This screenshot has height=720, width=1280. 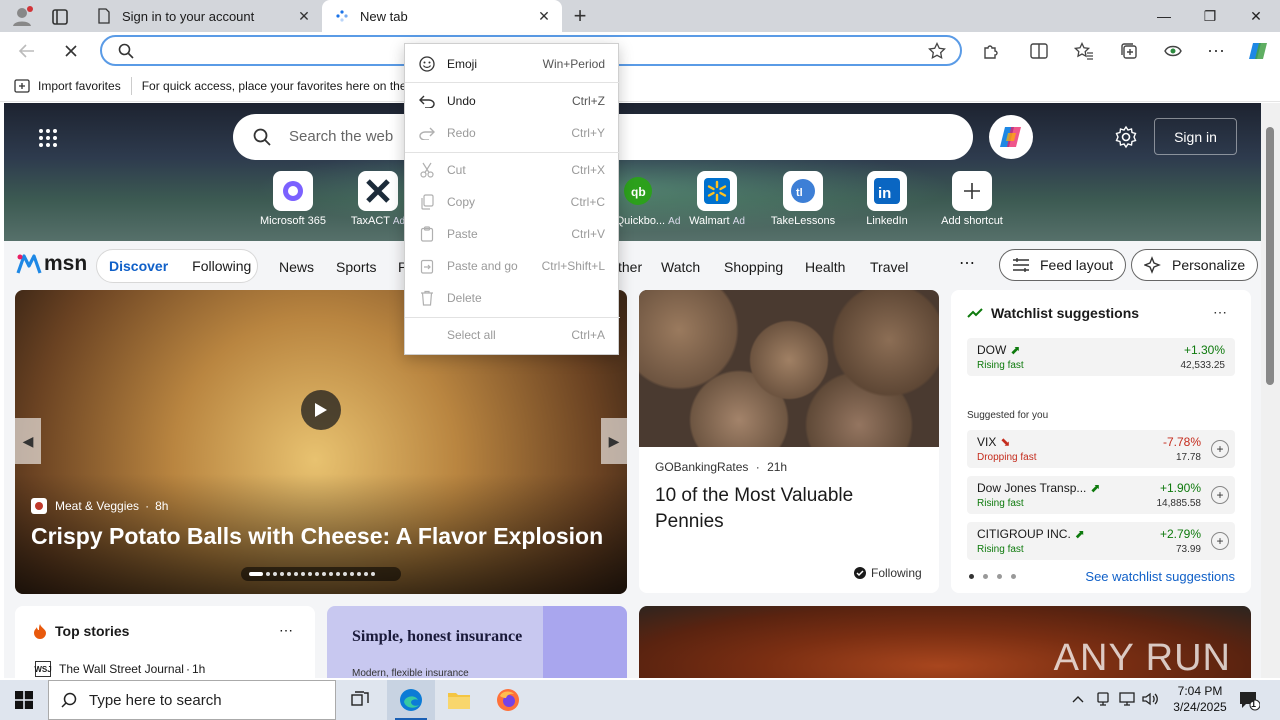 What do you see at coordinates (120, 669) in the screenshot?
I see `story-source: WSJ The Wall Street Journal · 1h` at bounding box center [120, 669].